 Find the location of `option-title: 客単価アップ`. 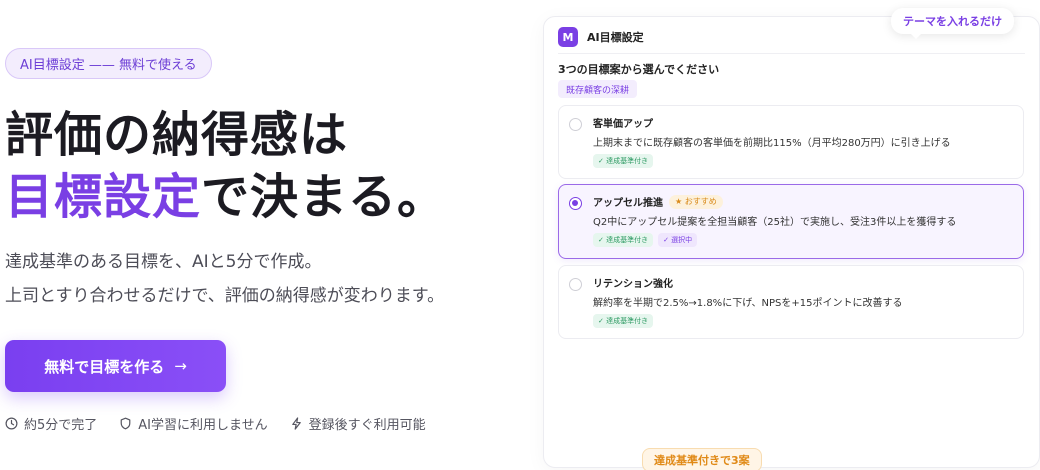

option-title: 客単価アップ is located at coordinates (623, 122).